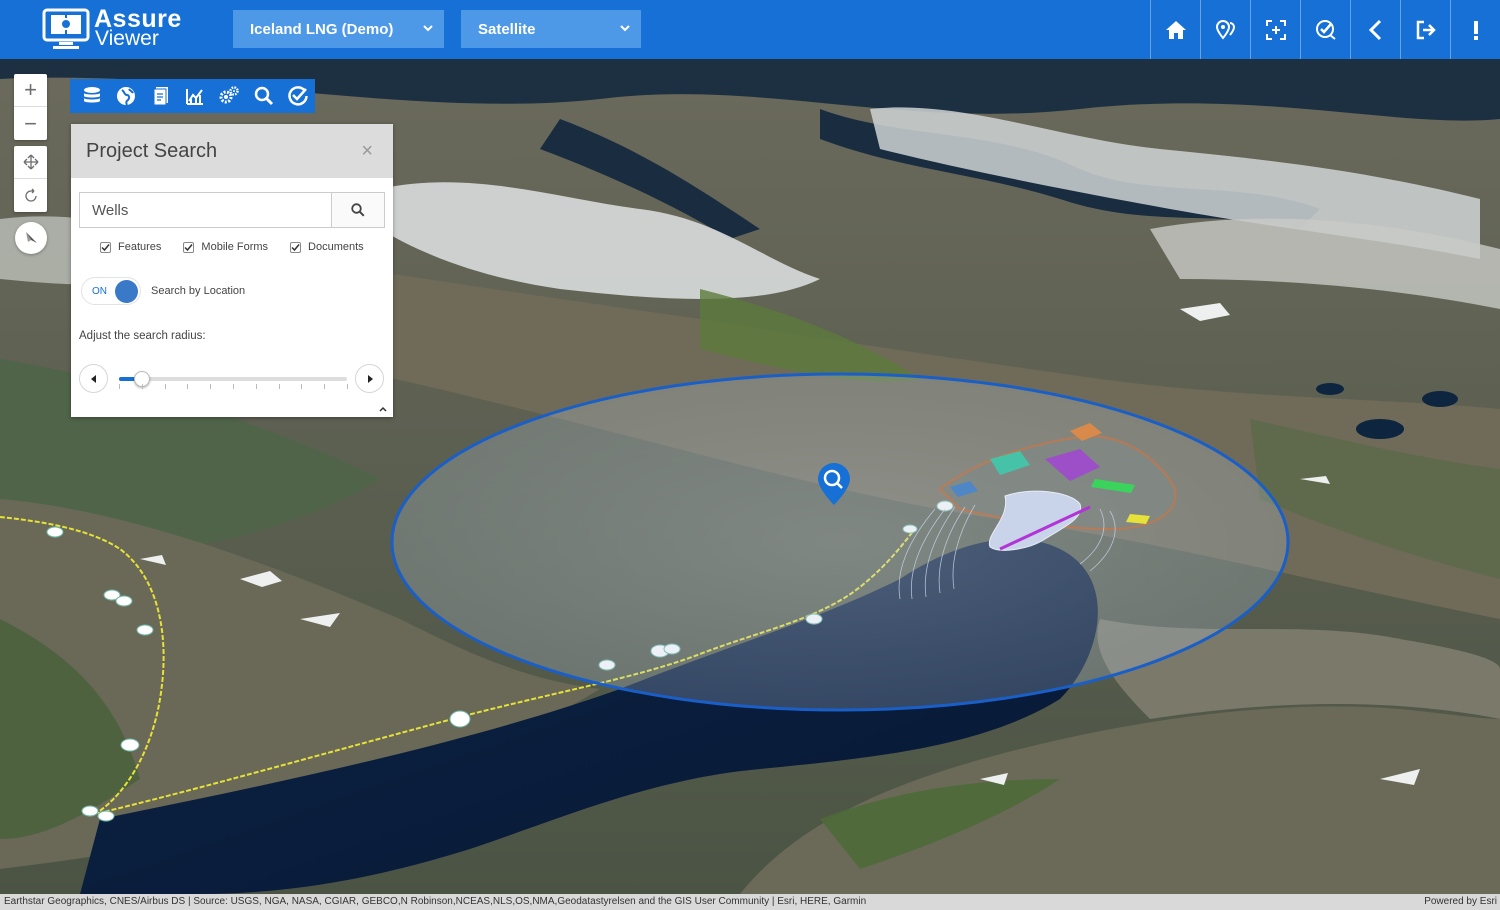 This screenshot has width=1500, height=910. I want to click on basemap-button, so click(126, 96).